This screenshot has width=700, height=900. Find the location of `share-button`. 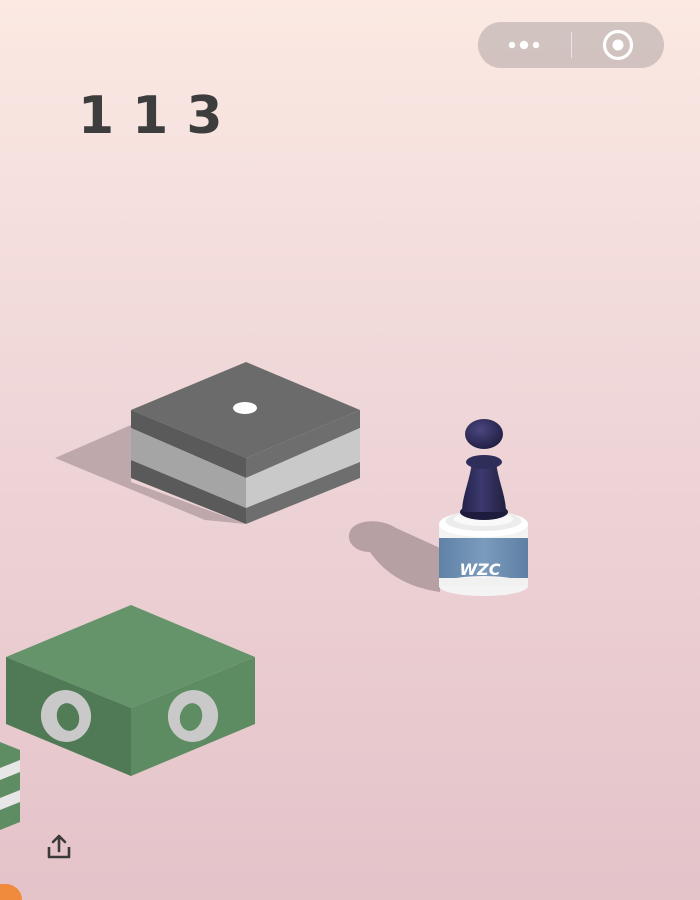

share-button is located at coordinates (59, 847).